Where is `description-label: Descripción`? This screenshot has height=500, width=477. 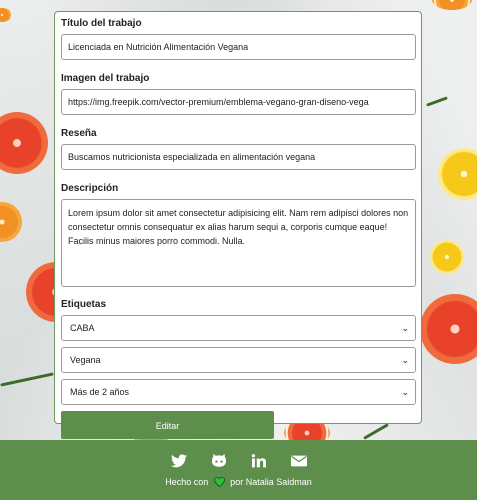
description-label: Descripción is located at coordinates (90, 188).